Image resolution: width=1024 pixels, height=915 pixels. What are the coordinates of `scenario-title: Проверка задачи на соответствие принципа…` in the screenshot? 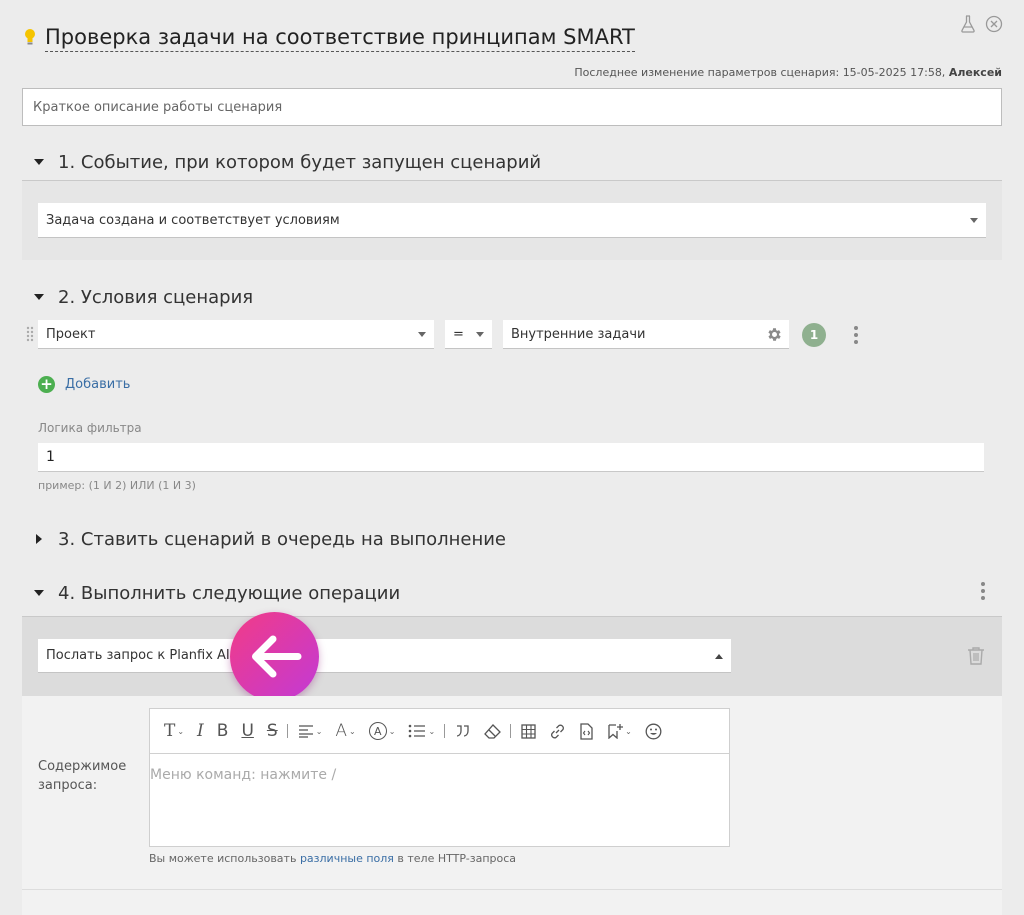 It's located at (340, 38).